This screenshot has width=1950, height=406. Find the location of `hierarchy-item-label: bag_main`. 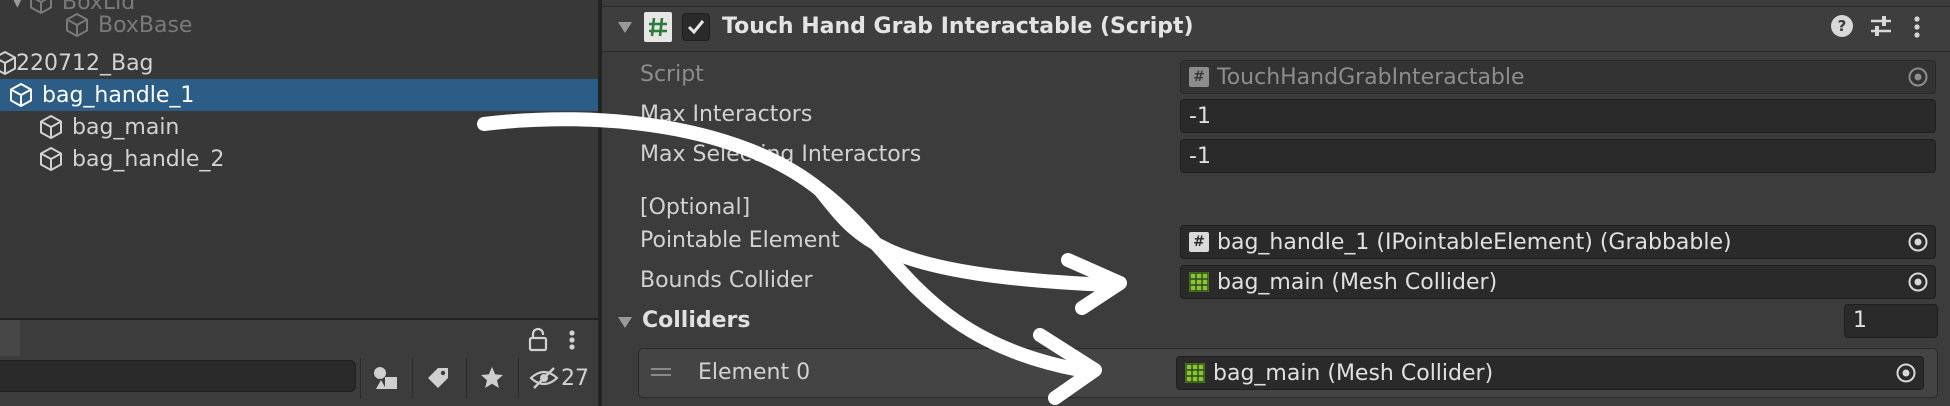

hierarchy-item-label: bag_main is located at coordinates (126, 127).